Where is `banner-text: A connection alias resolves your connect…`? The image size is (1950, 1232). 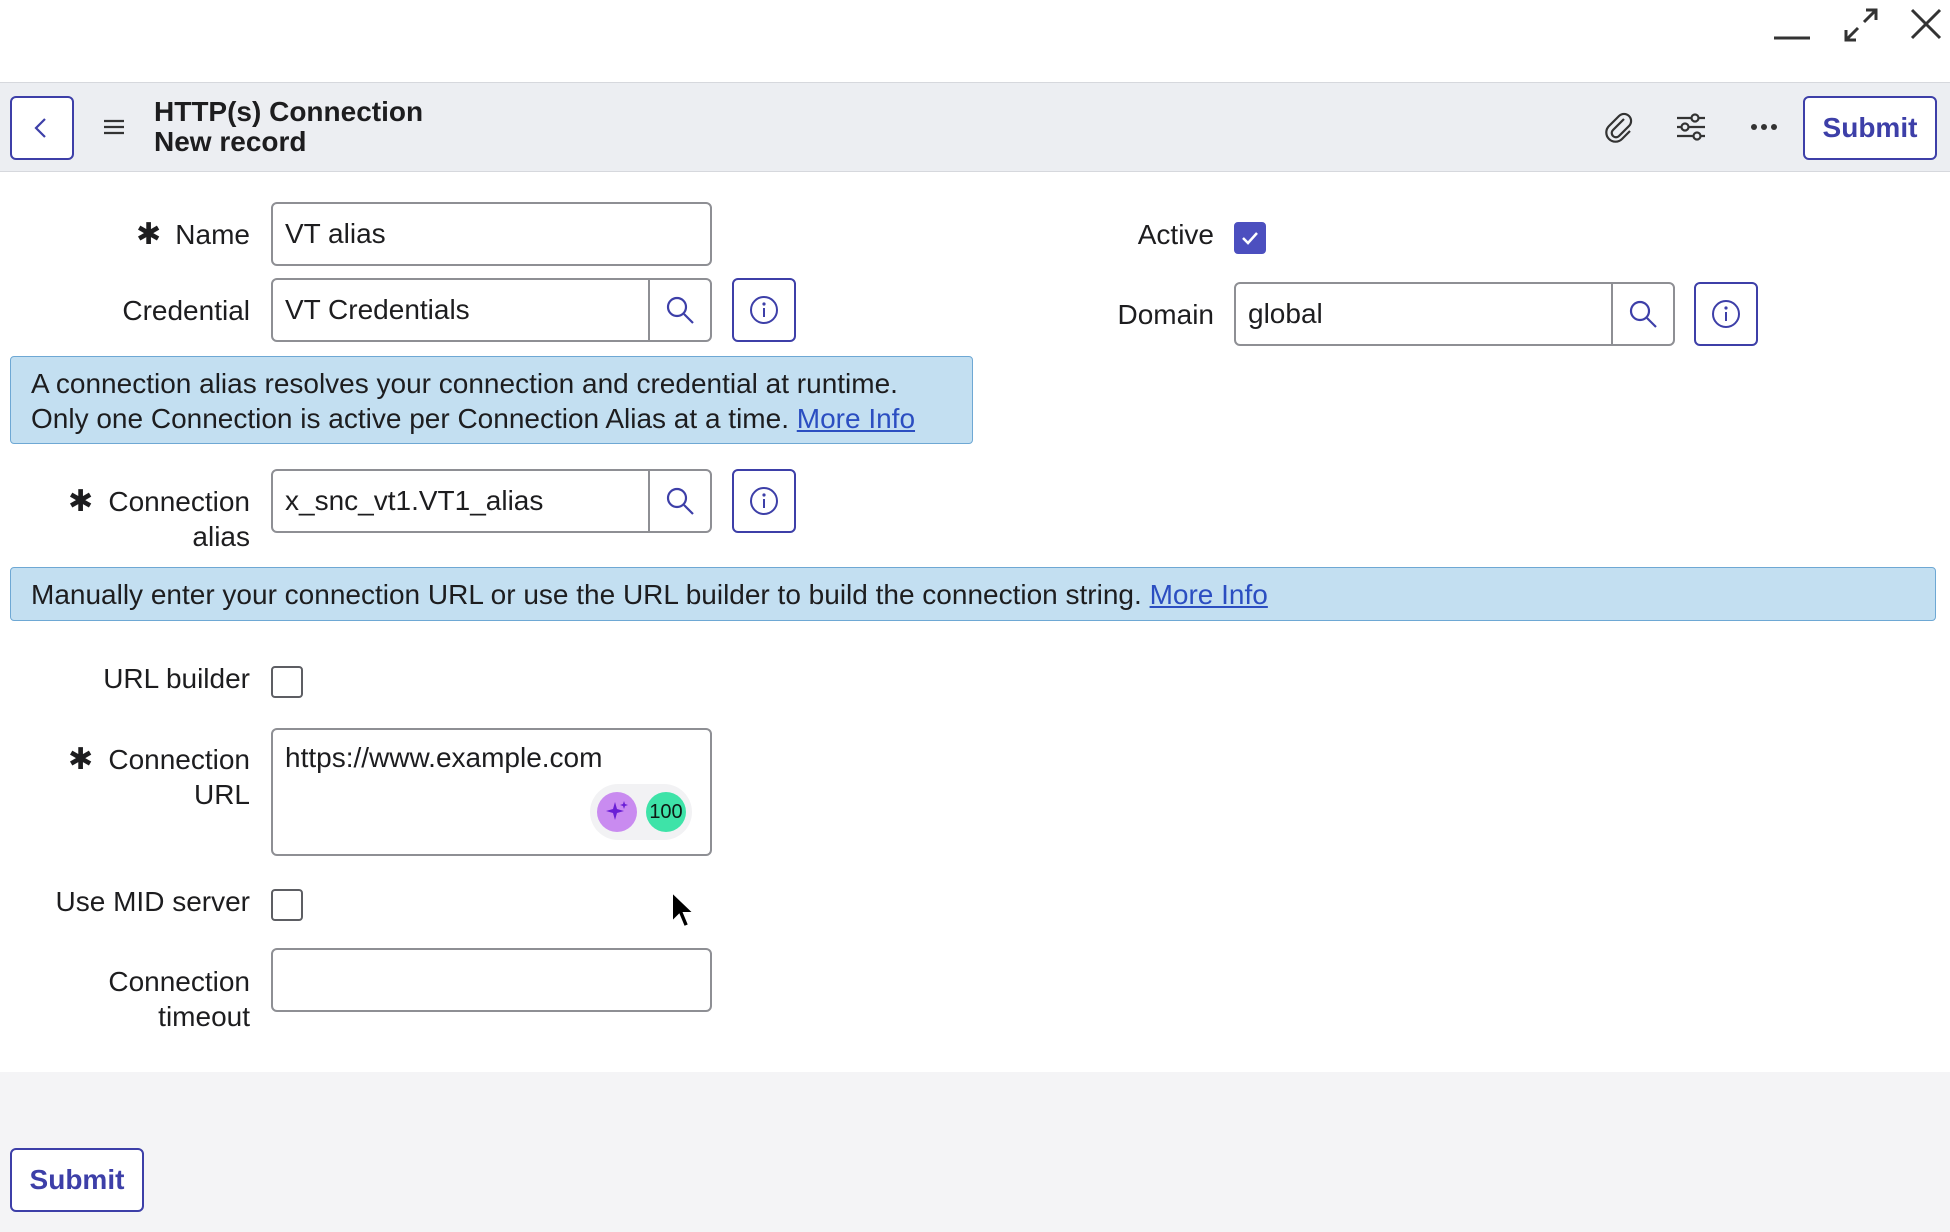 banner-text: A connection alias resolves your connect… is located at coordinates (464, 401).